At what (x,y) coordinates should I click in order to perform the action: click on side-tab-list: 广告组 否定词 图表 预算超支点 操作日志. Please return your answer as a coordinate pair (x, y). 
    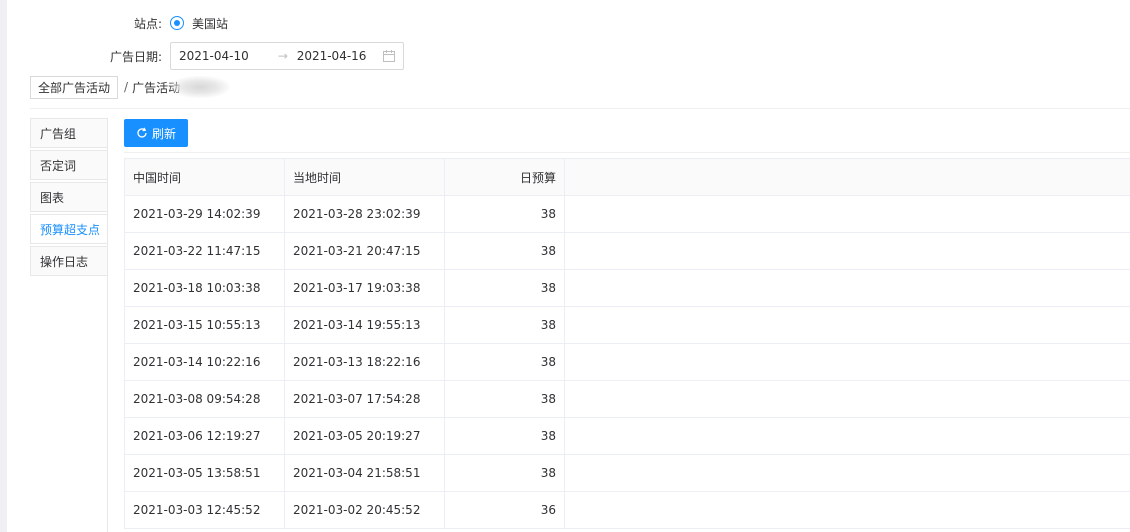
    Looking at the image, I should click on (69, 325).